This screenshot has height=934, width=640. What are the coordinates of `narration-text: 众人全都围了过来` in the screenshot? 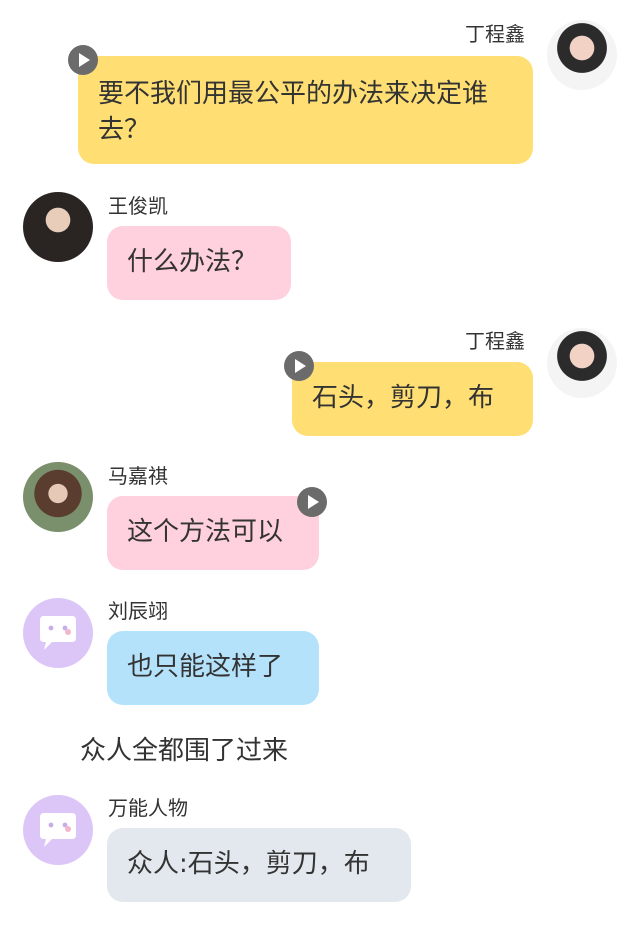 It's located at (184, 751).